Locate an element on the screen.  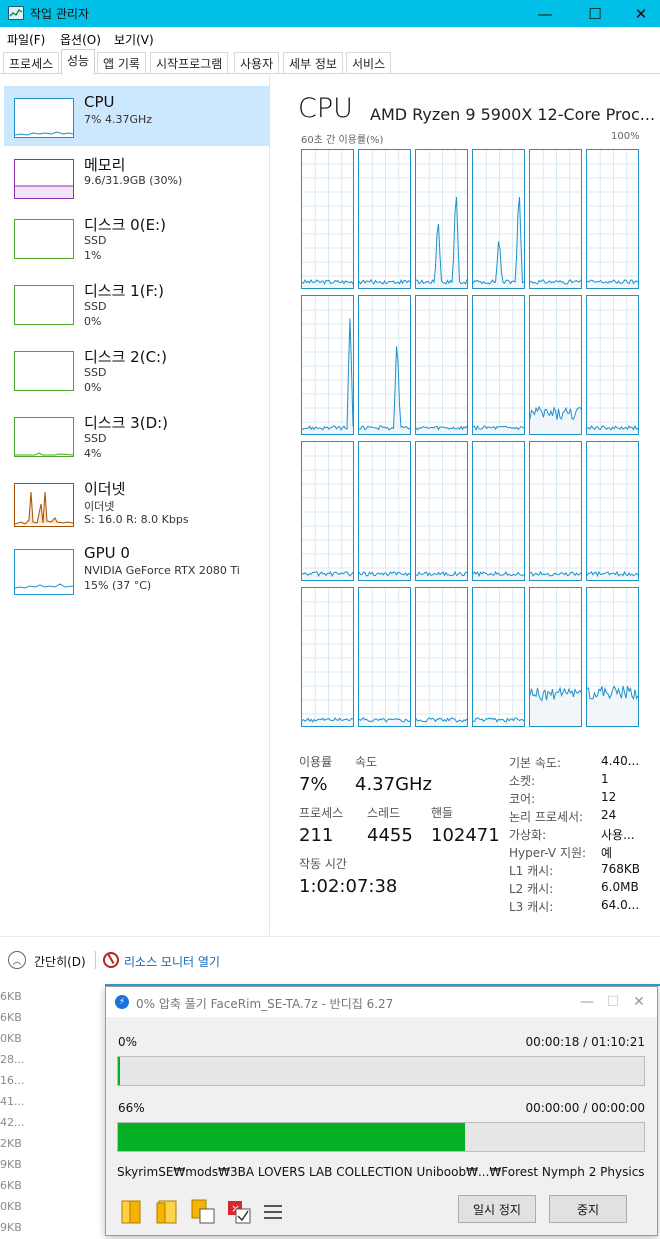
handles-label: 핸들 is located at coordinates (442, 813).